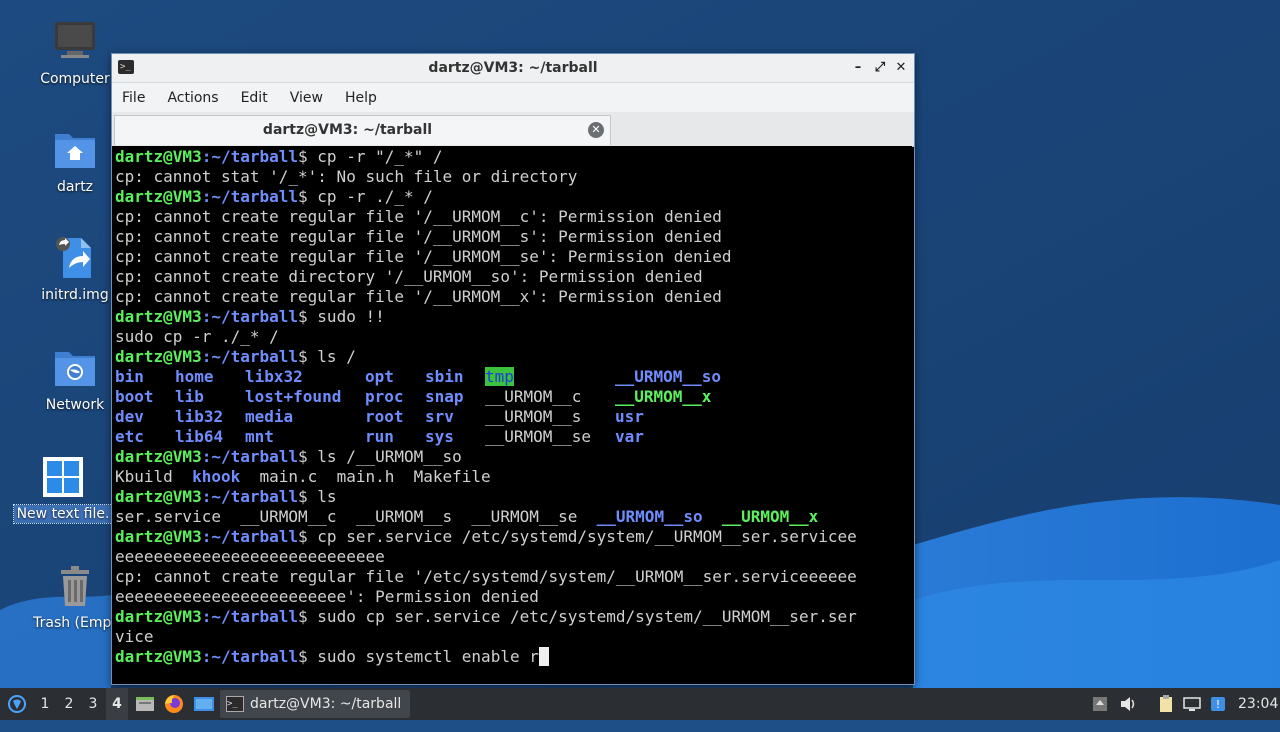 The image size is (1280, 732). What do you see at coordinates (192, 98) in the screenshot?
I see `menu-actions: Actions` at bounding box center [192, 98].